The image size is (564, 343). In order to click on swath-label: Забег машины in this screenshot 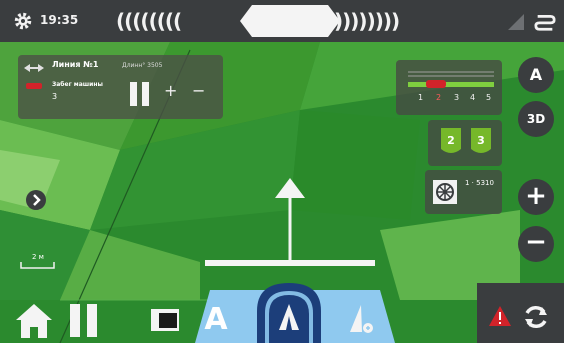, I will do `click(77, 84)`.